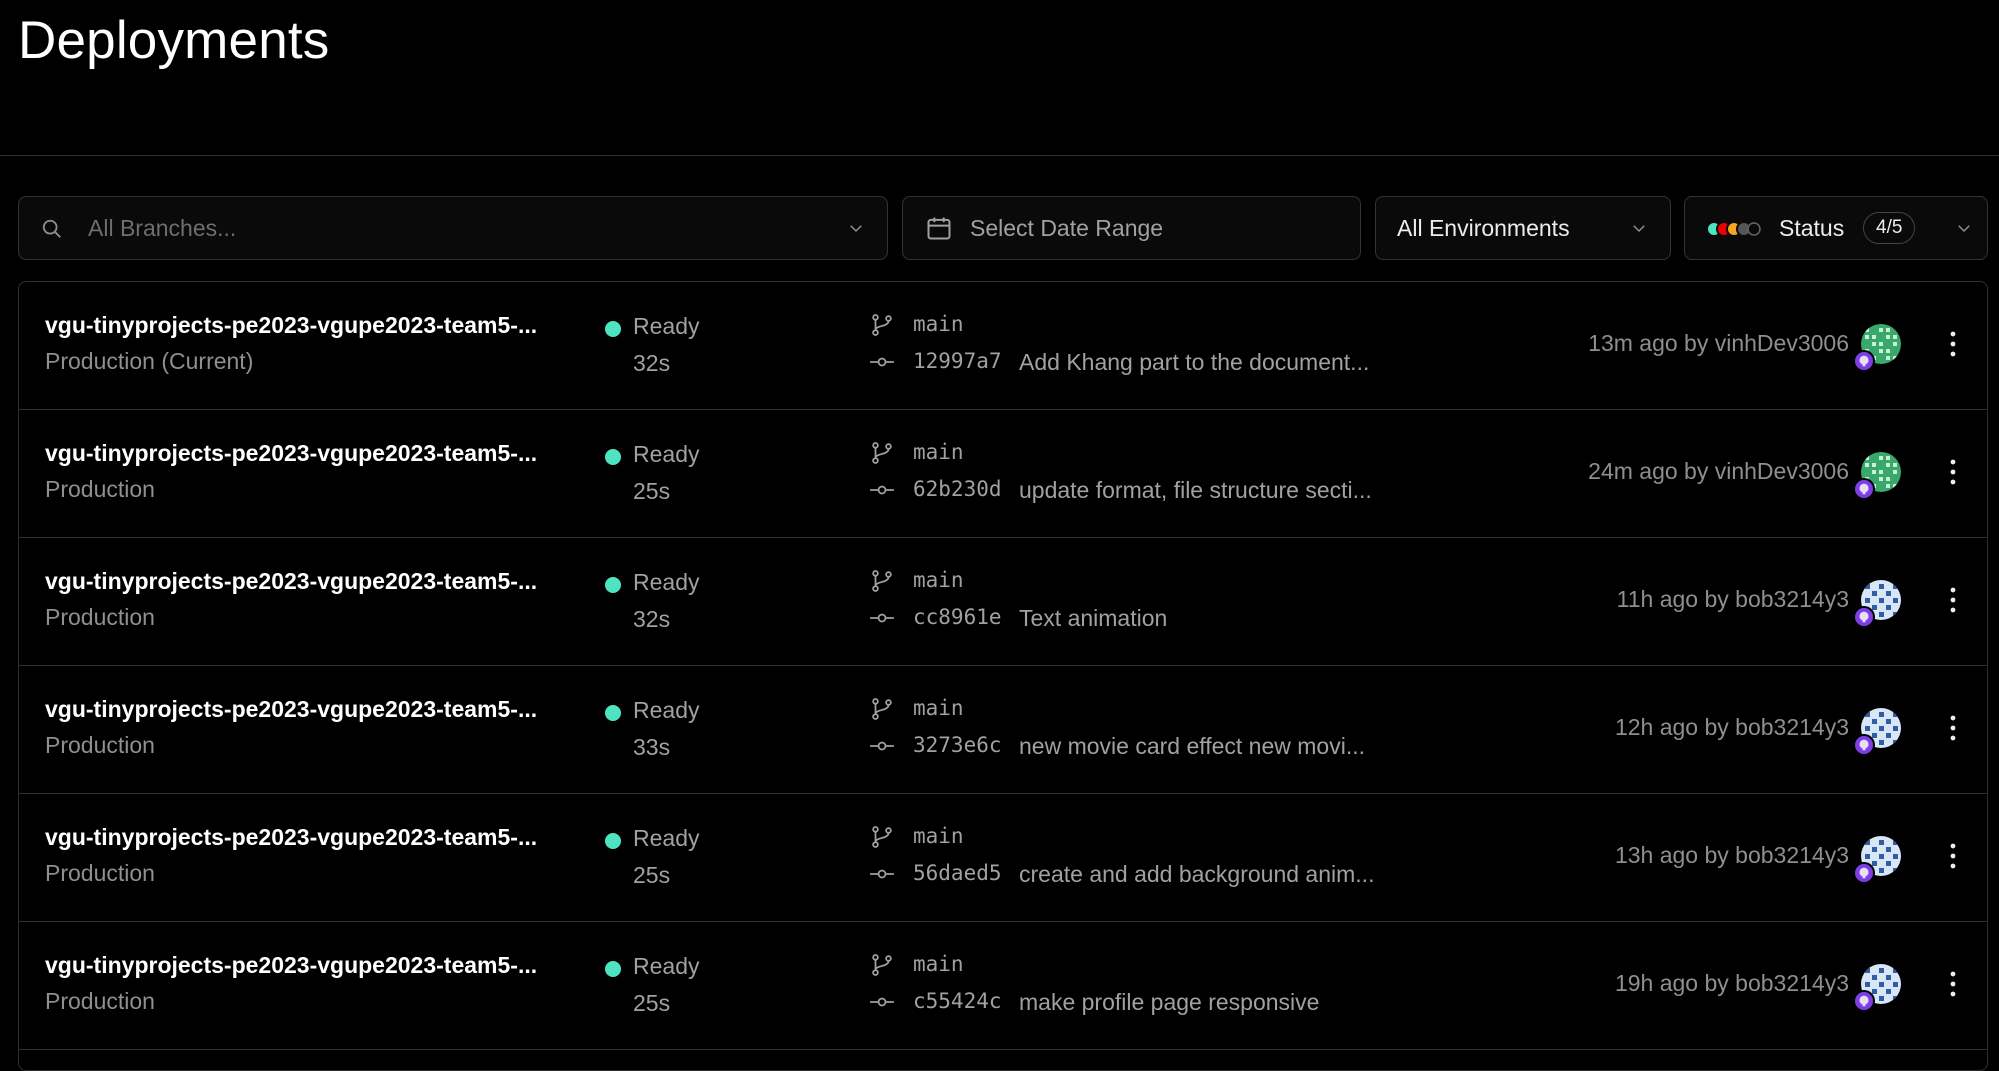  What do you see at coordinates (1718, 471) in the screenshot?
I see `deployment-meta: 24m ago by vinhDev3006` at bounding box center [1718, 471].